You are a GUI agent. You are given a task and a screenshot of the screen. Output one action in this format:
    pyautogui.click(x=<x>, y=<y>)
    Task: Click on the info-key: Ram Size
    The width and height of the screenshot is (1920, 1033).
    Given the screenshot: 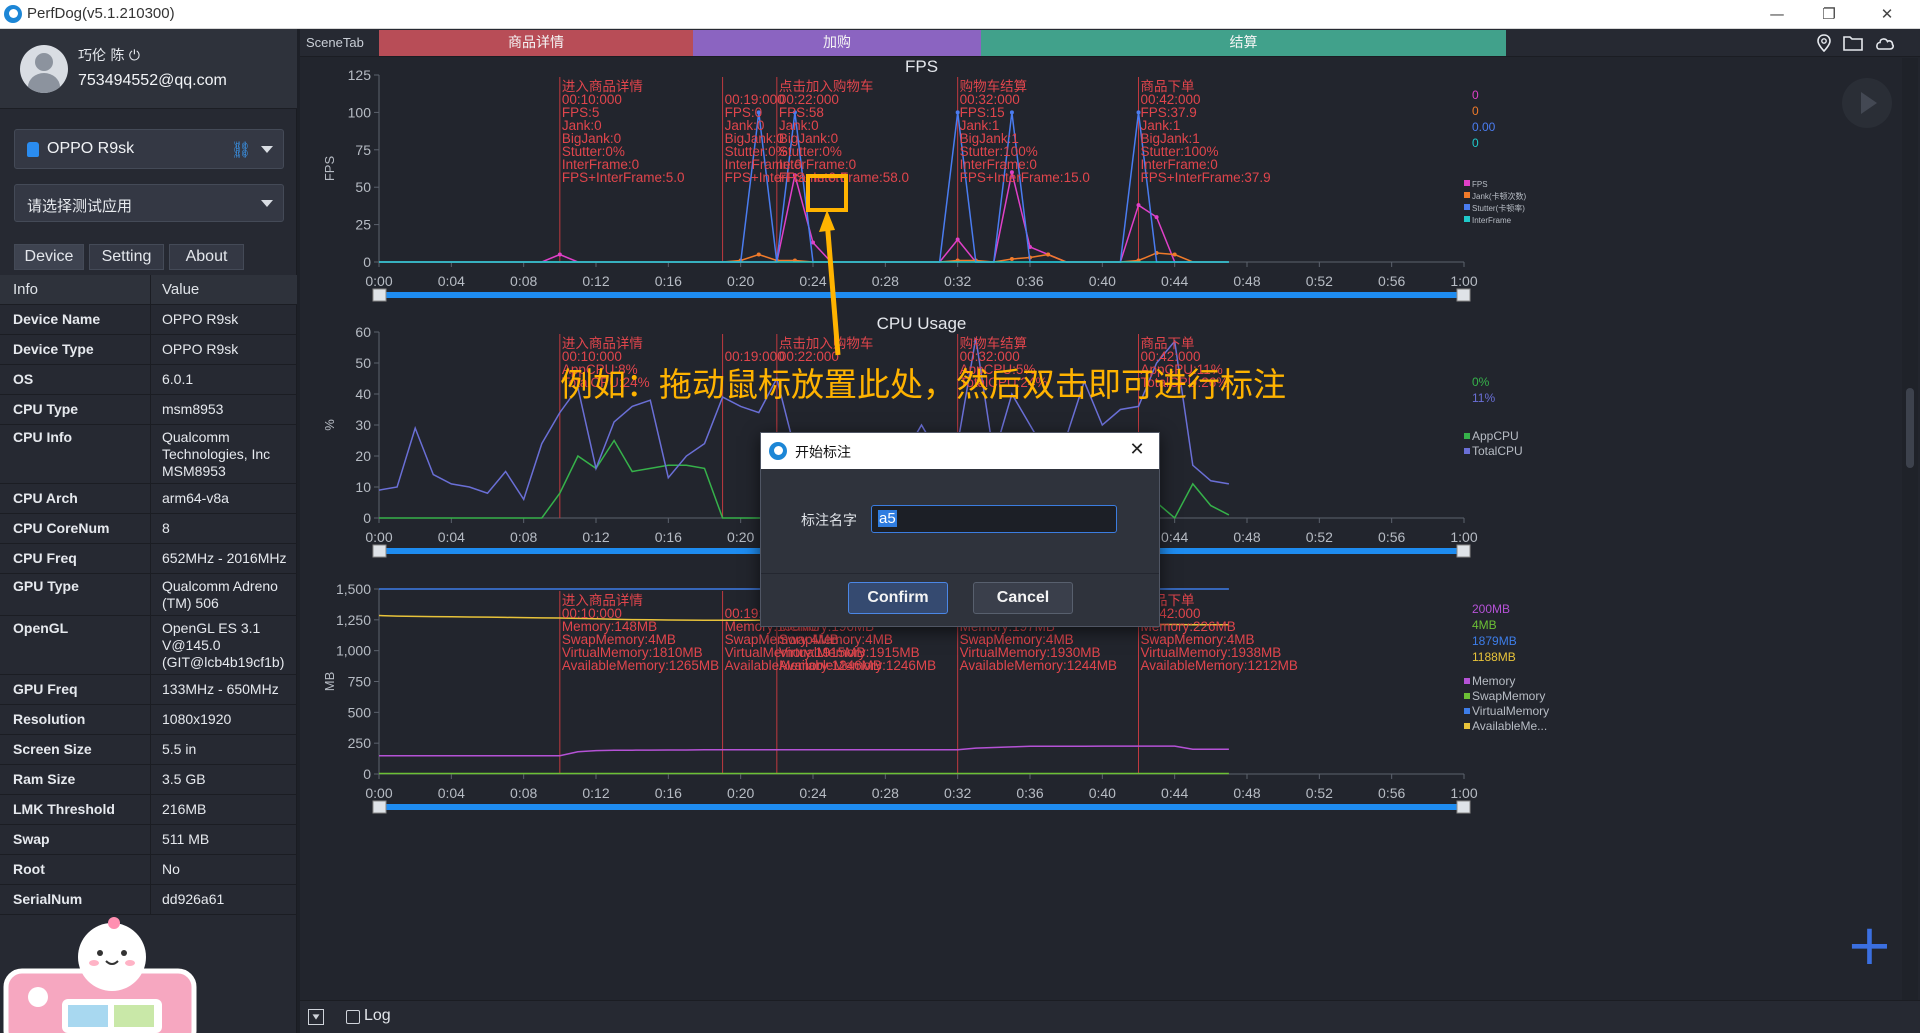 What is the action you would take?
    pyautogui.click(x=44, y=779)
    